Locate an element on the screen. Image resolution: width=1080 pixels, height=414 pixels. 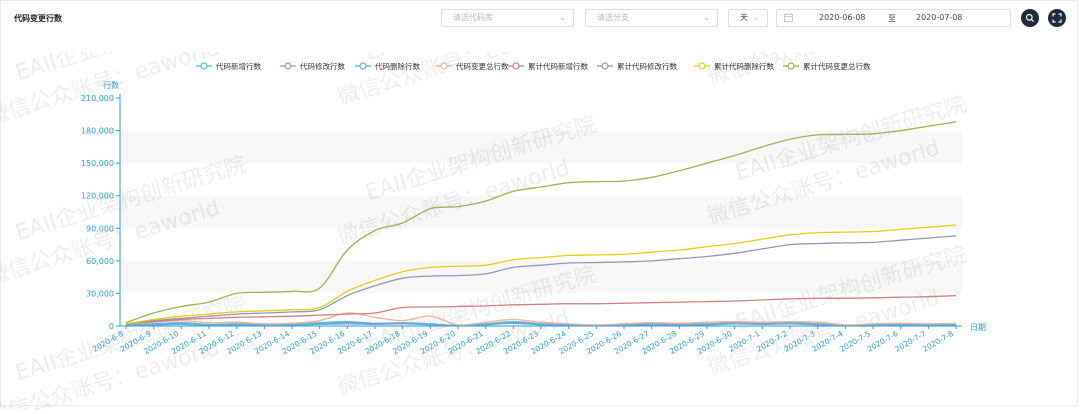
date-separator: 至 is located at coordinates (892, 18).